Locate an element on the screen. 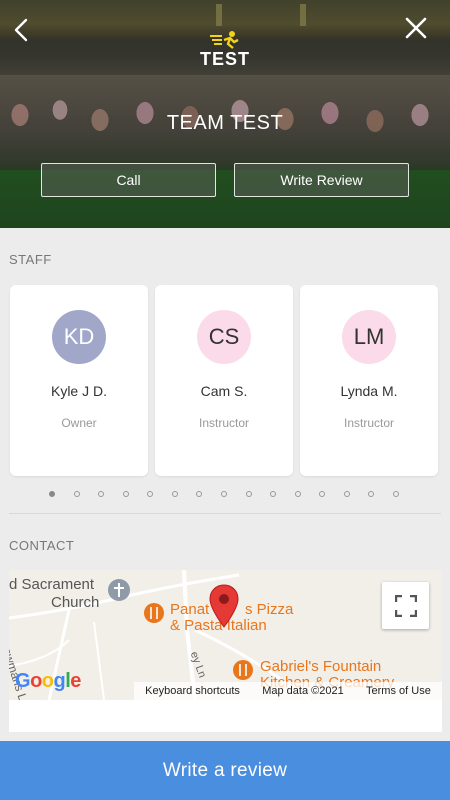 The image size is (450, 800). team-logo: TEST is located at coordinates (225, 51).